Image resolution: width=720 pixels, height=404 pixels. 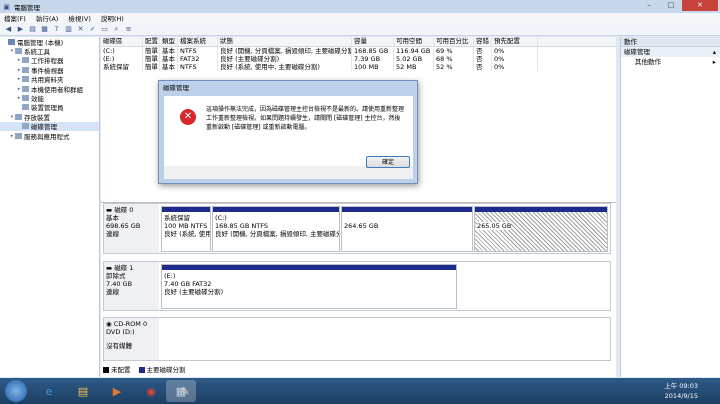 I want to click on partition-e: (E:) 7.40 GB FAT32 良好 (主要磁碟分割), so click(x=309, y=286).